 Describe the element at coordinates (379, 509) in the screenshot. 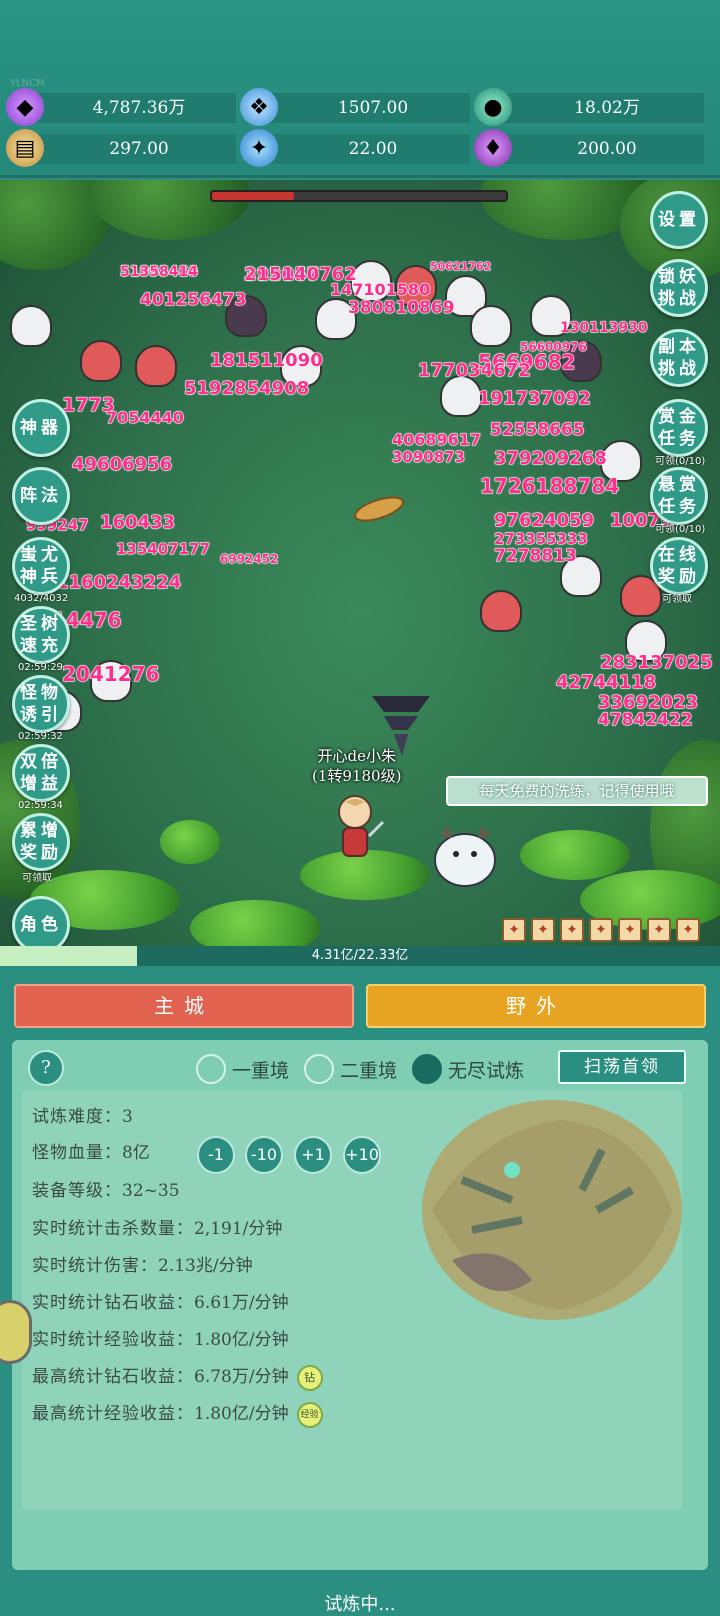

I see `boomerang-projectile` at that location.